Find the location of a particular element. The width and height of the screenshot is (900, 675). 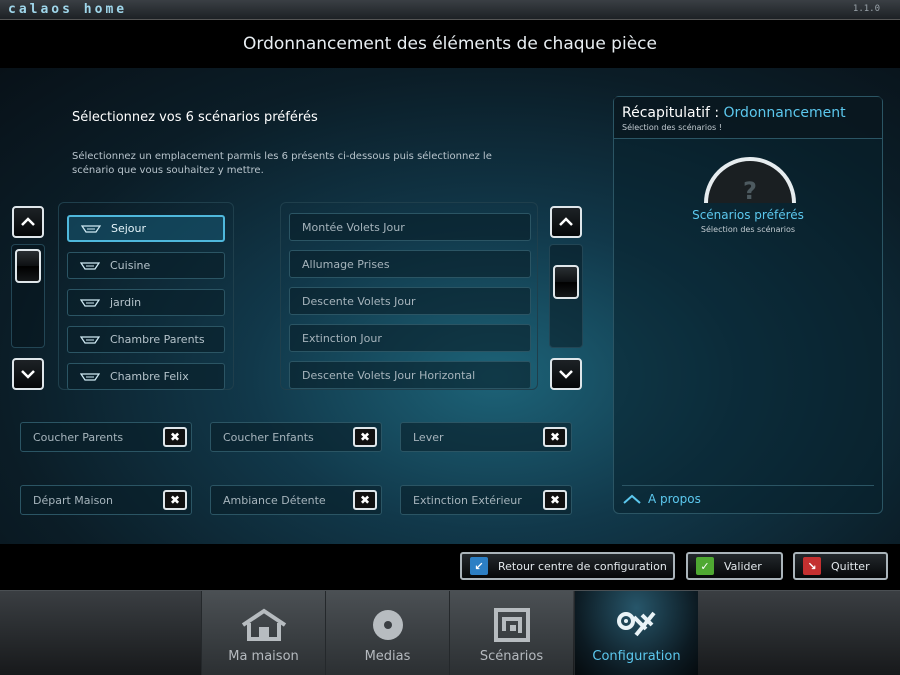

room-item-chambre-felix: Chambre Felix is located at coordinates (146, 376).